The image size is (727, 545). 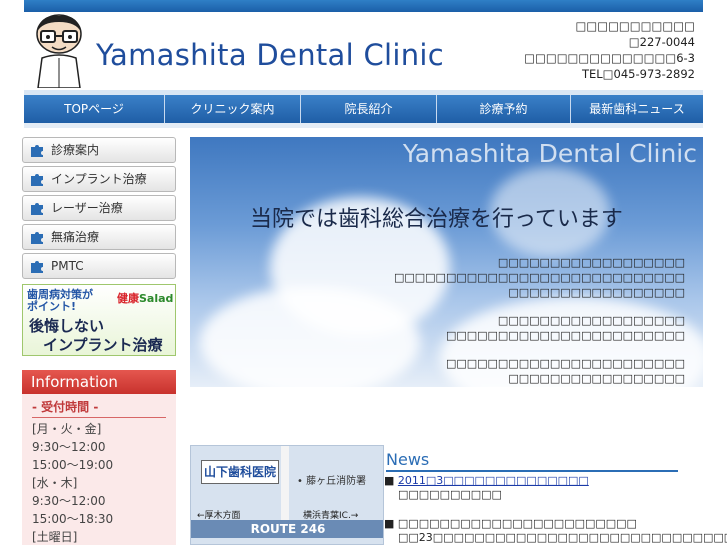 I want to click on news-item-sub: □□23□□□□□□□□□□□□□□□□□□□□□□□□□□□□□□□□□□□, so click(x=562, y=537).